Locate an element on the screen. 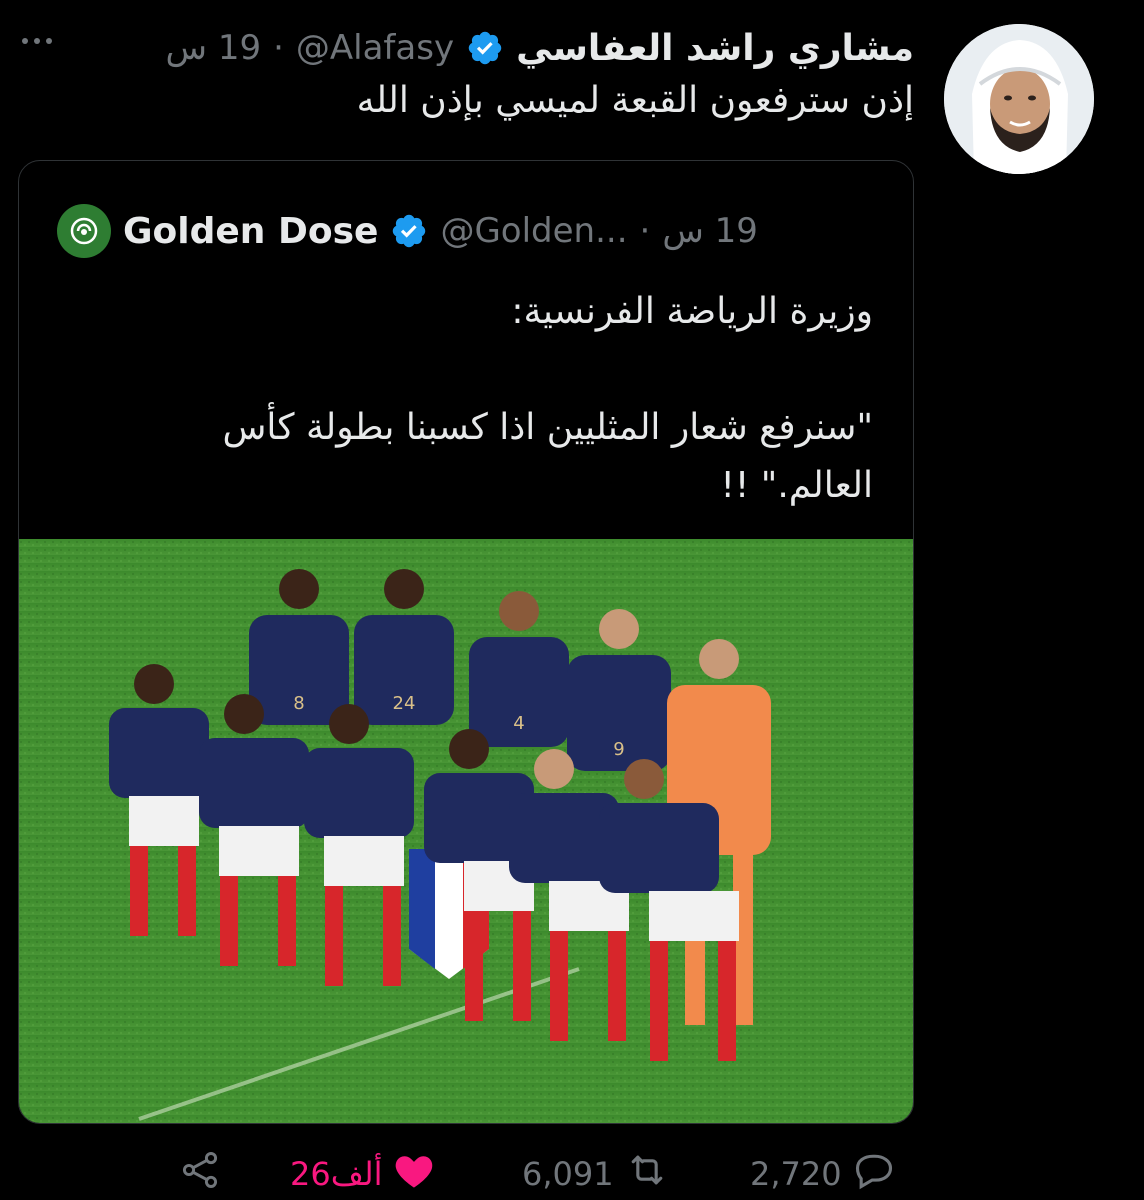 The image size is (1144, 1200). retweet-button: 6,091 is located at coordinates (596, 1174).